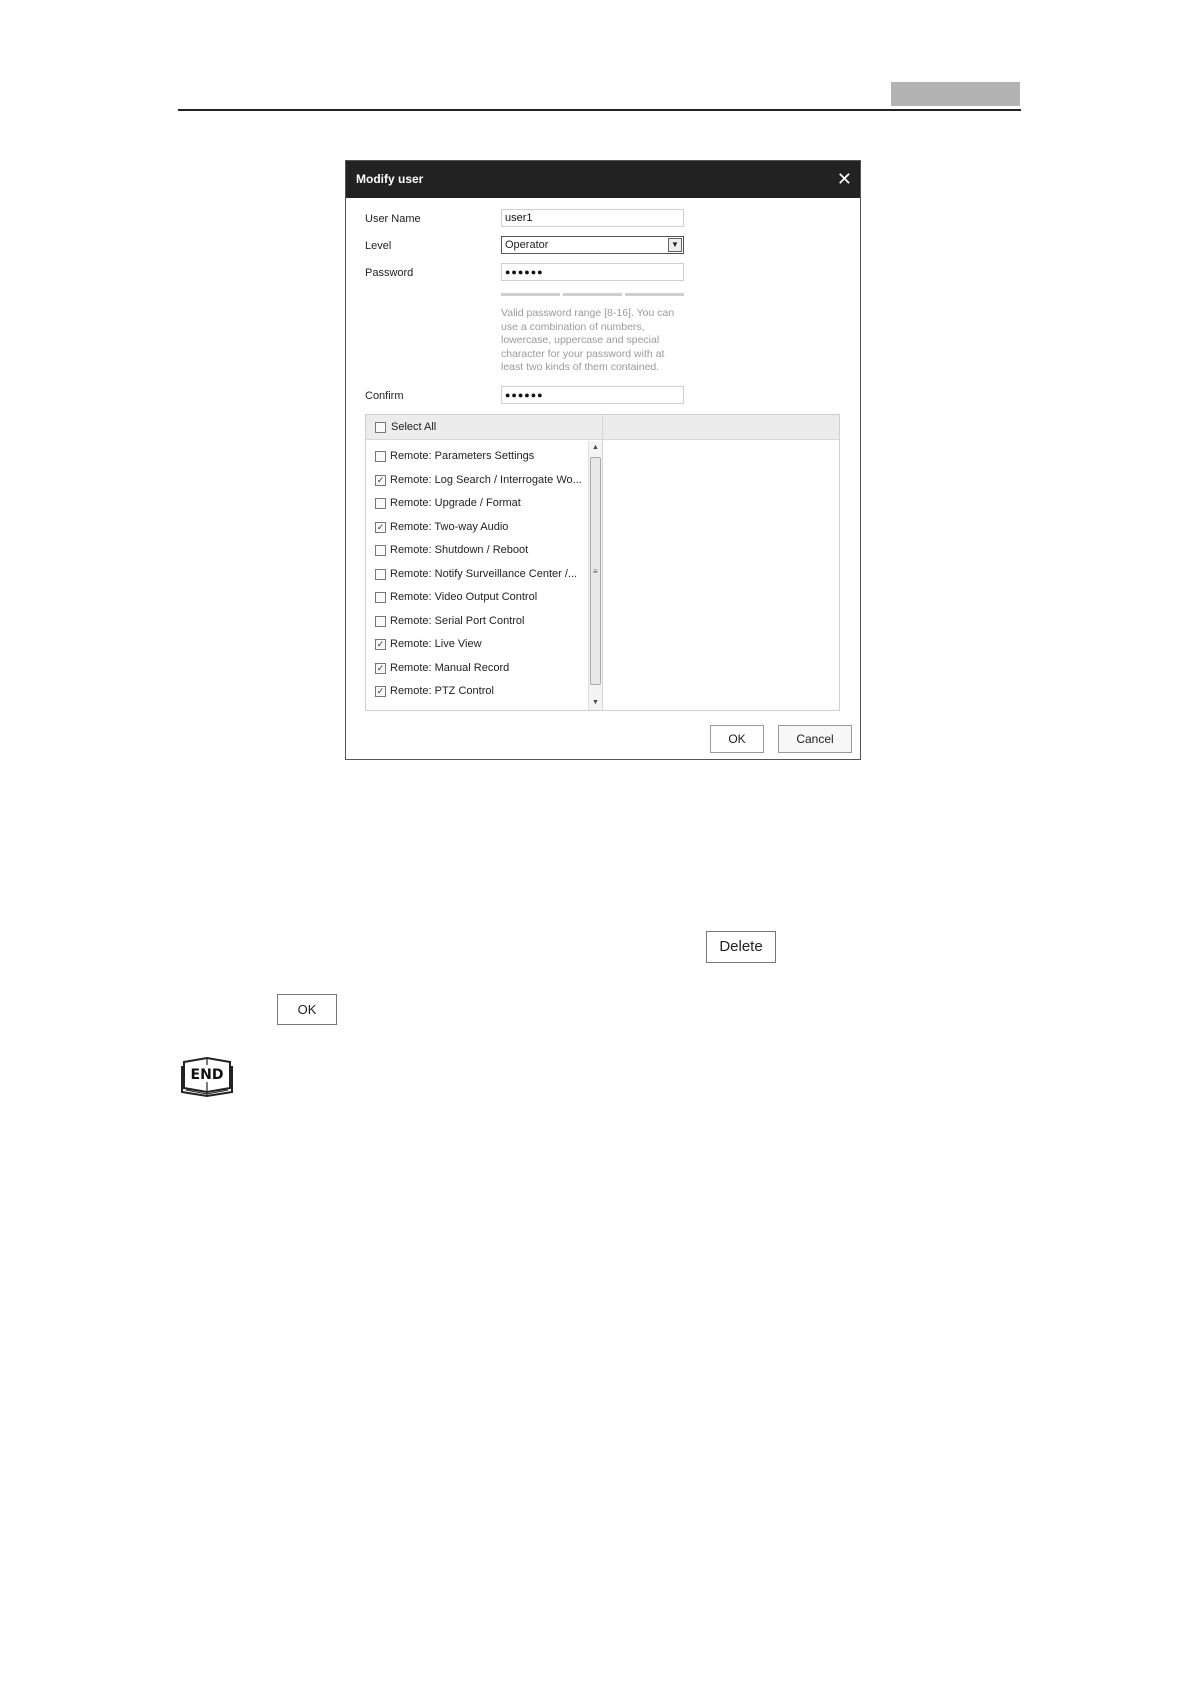 The width and height of the screenshot is (1191, 1684). What do you see at coordinates (592, 245) in the screenshot?
I see `level-select: Operator ▼` at bounding box center [592, 245].